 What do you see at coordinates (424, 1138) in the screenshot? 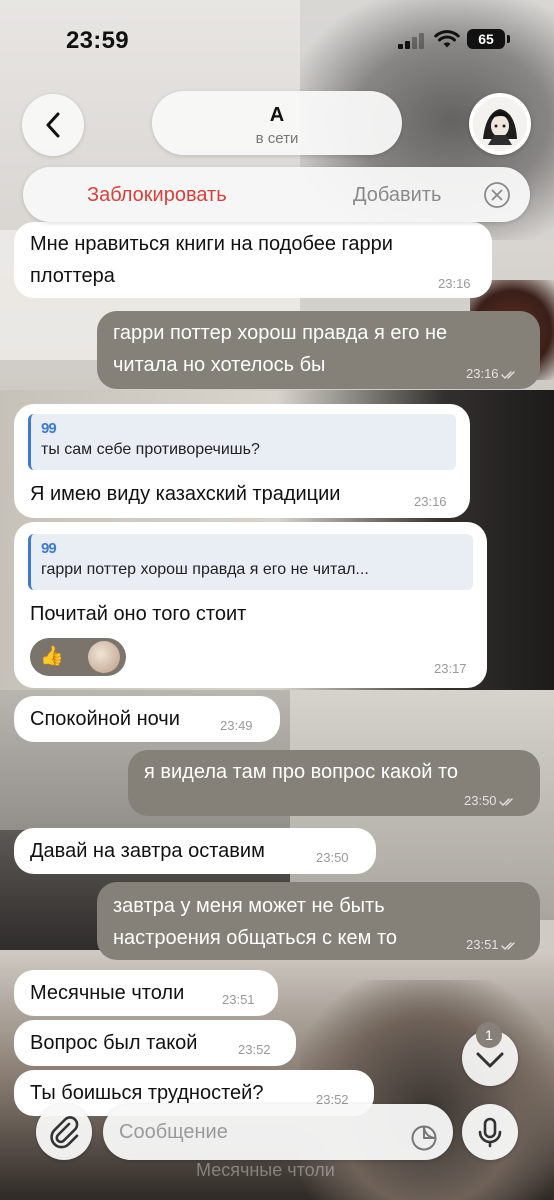
I see `sticker-icon` at bounding box center [424, 1138].